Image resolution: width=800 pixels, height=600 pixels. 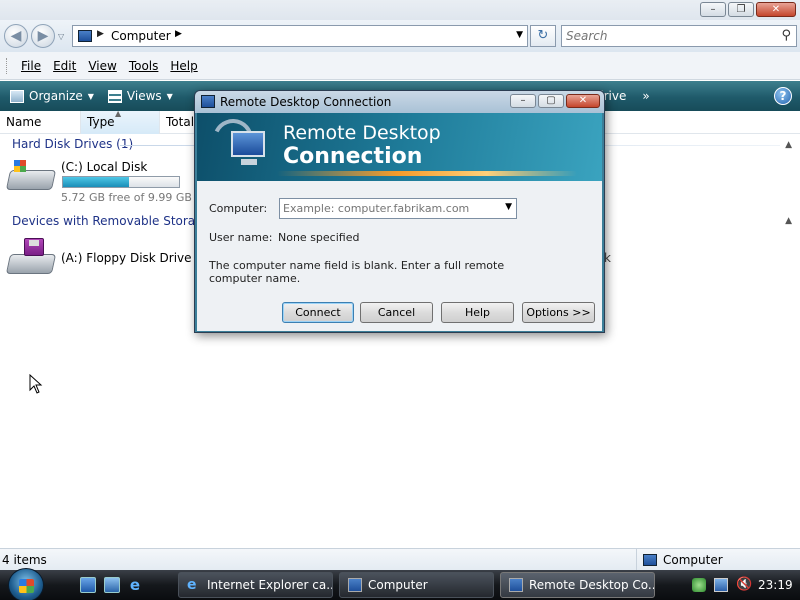 I want to click on username-value: None specified, so click(x=319, y=237).